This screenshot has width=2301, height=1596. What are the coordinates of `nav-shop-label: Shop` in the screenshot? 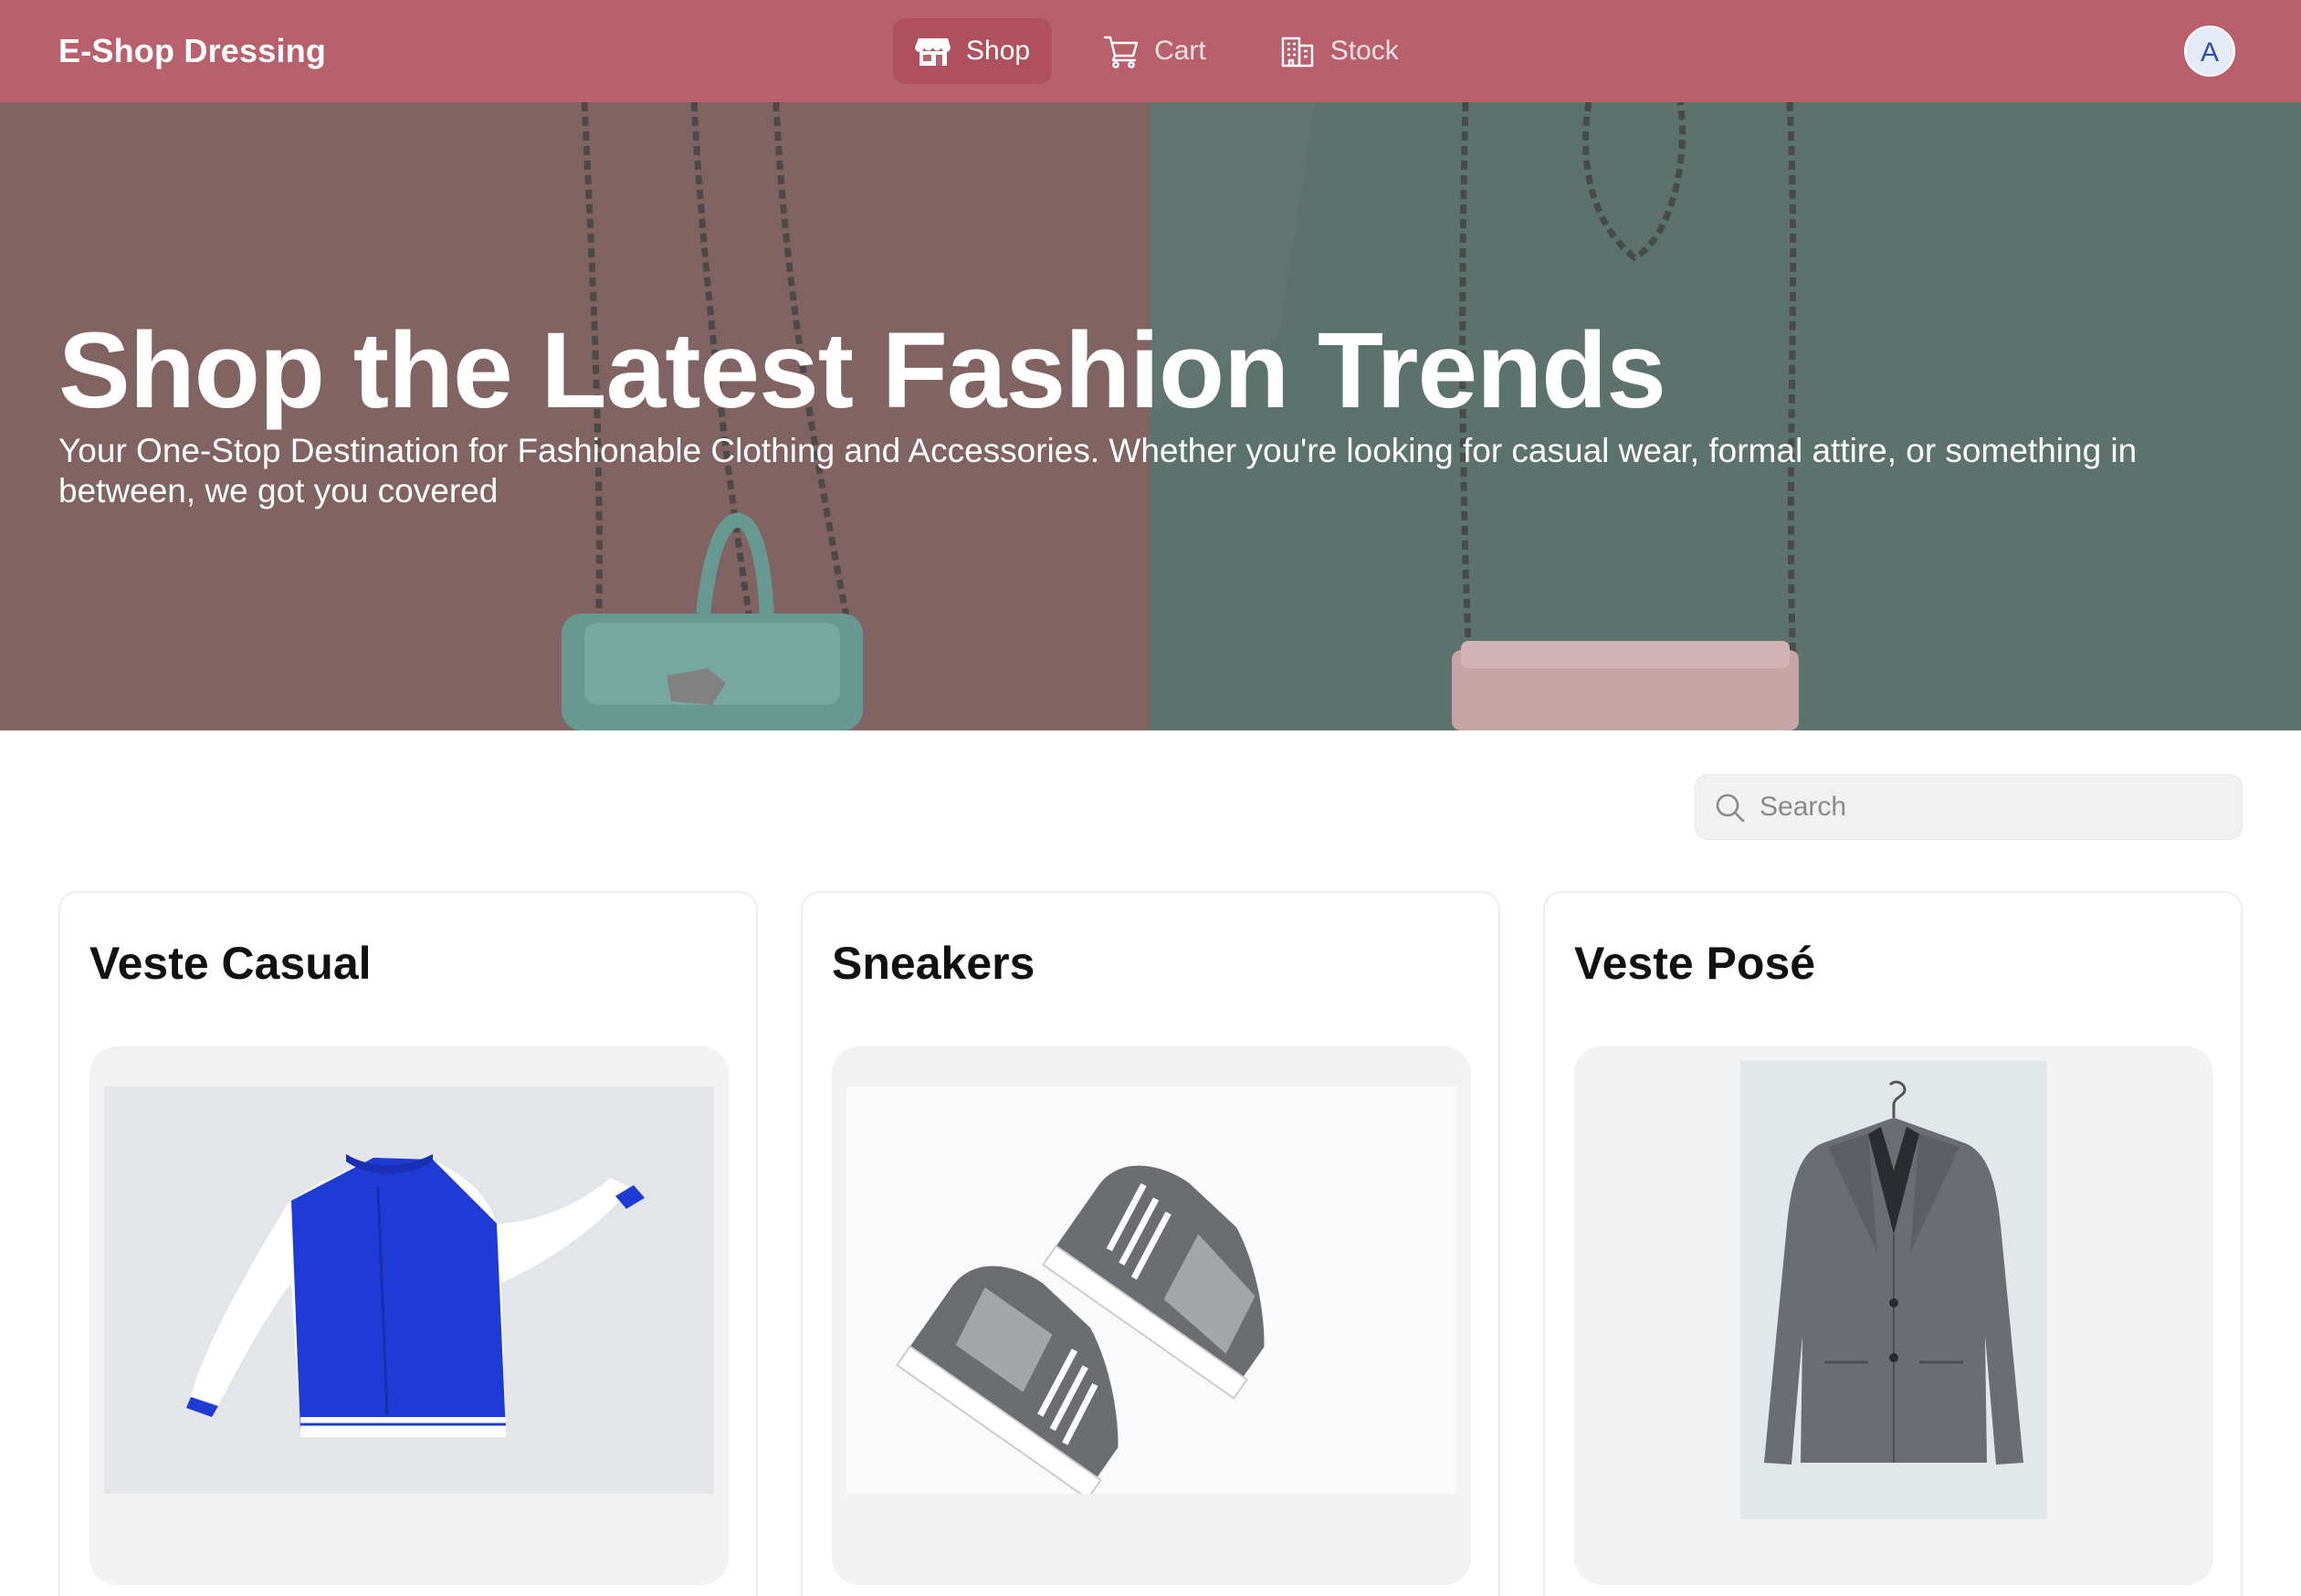 It's located at (999, 51).